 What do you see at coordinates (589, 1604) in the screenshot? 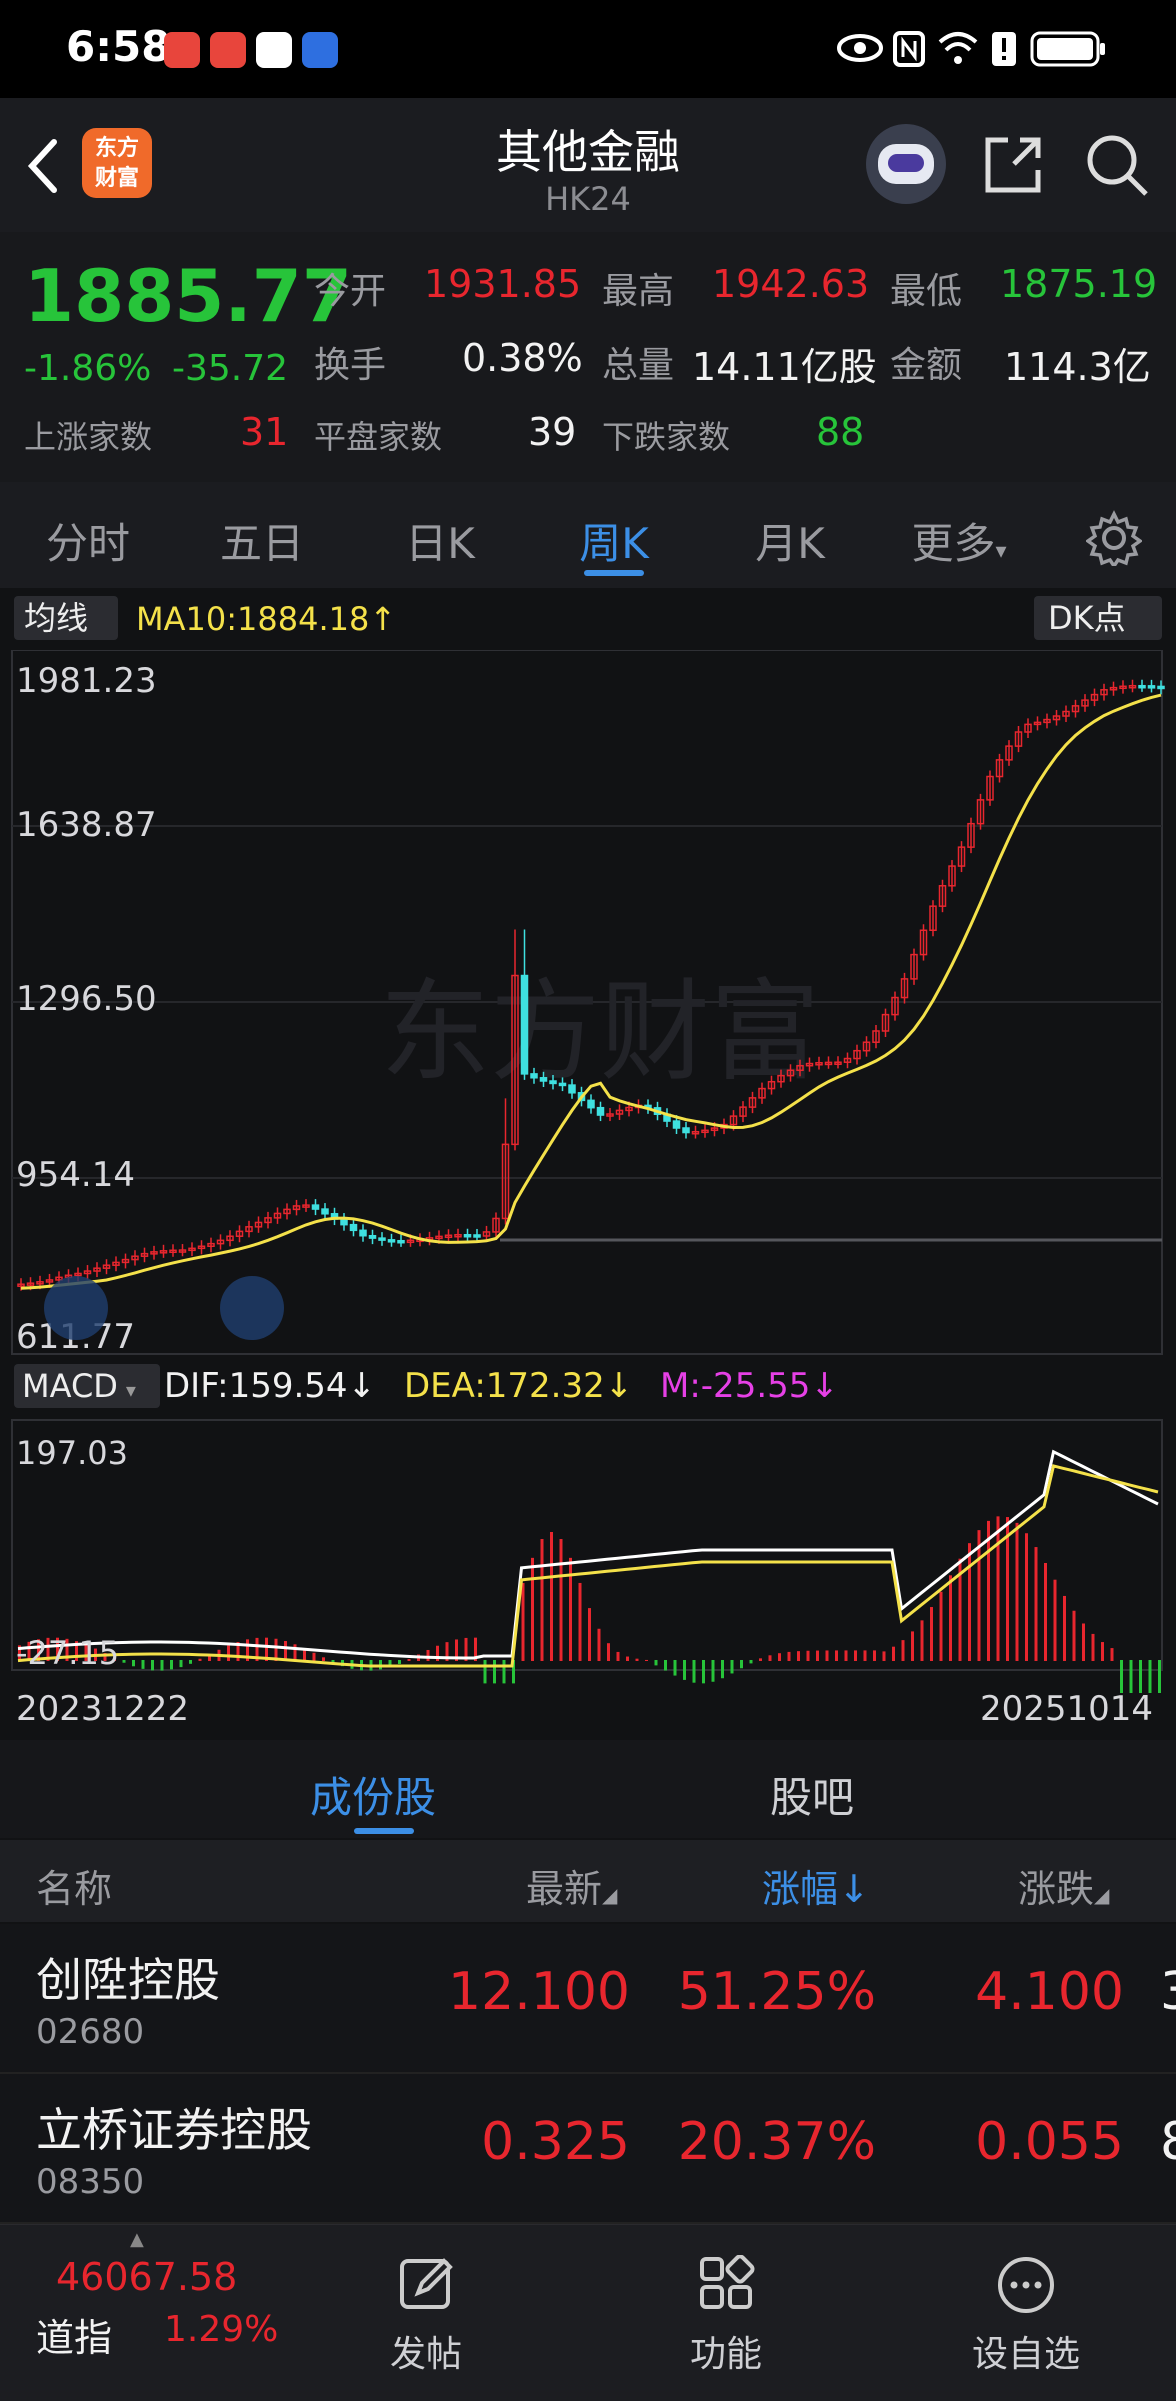
I see `macd-histogram` at bounding box center [589, 1604].